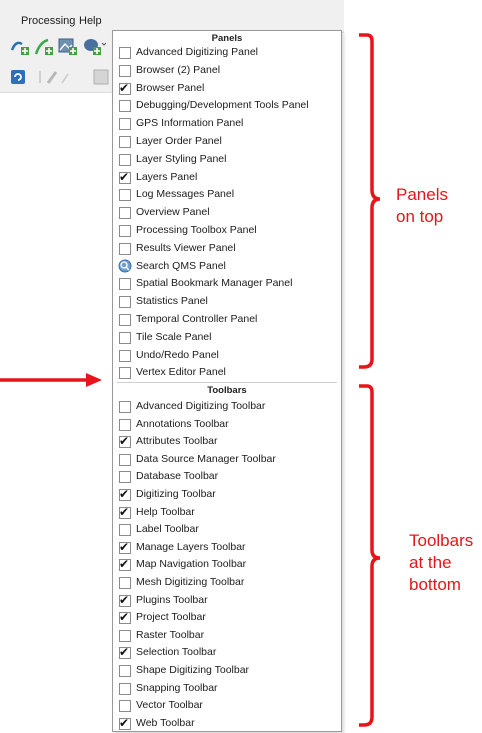  What do you see at coordinates (227, 495) in the screenshot?
I see `menu-item-digitizing-toolbar: ✔ Digitizing Toolbar` at bounding box center [227, 495].